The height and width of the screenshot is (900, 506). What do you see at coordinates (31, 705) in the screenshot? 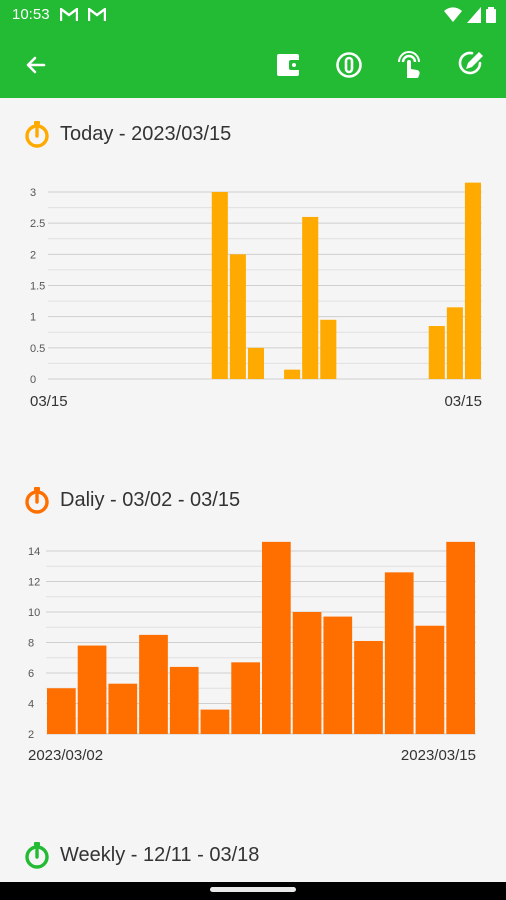
I see `y-tick-label: 4` at bounding box center [31, 705].